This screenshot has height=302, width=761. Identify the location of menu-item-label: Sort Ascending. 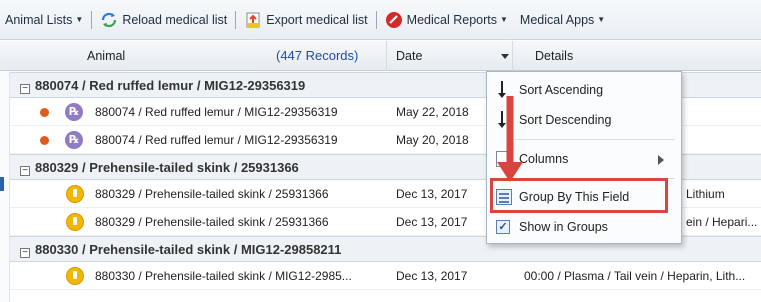
(561, 90).